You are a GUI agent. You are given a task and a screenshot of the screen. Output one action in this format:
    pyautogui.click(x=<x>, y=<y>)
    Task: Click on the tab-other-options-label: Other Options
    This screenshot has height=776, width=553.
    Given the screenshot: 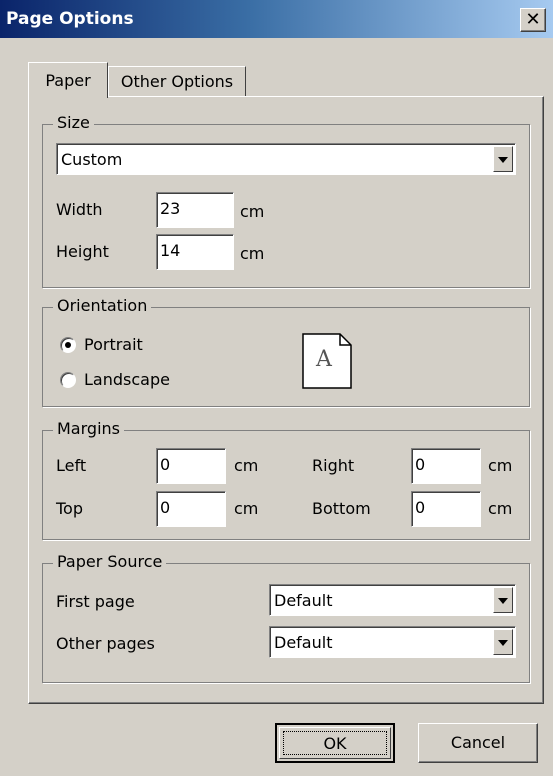 What is the action you would take?
    pyautogui.click(x=177, y=81)
    